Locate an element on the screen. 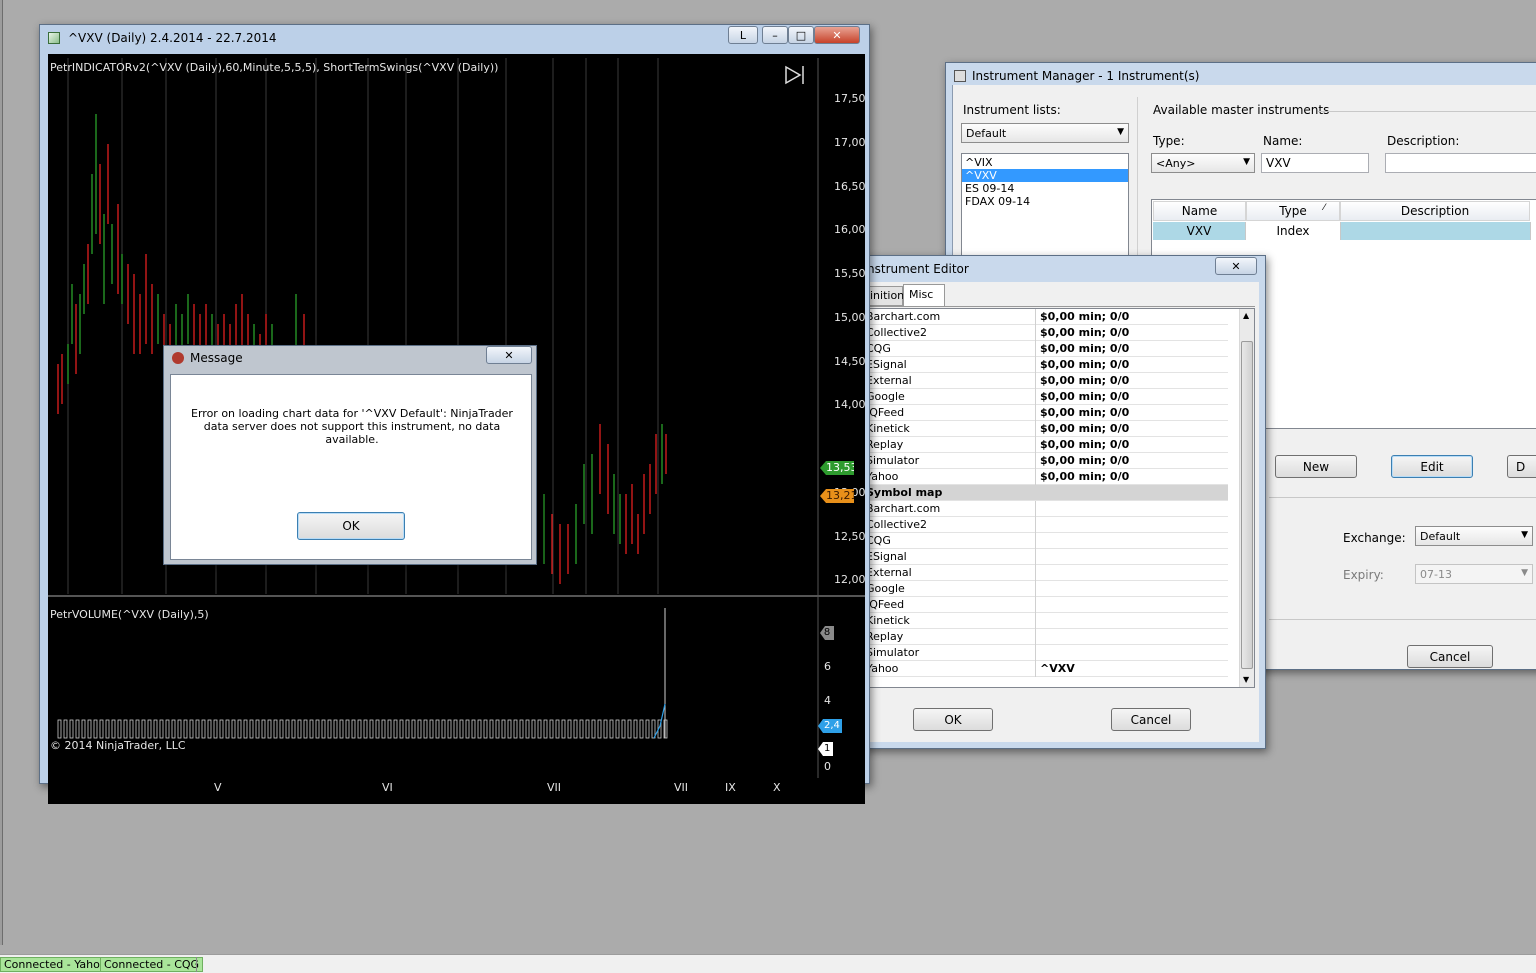  property-row: Yahoo ^VXV is located at coordinates (1046, 669).